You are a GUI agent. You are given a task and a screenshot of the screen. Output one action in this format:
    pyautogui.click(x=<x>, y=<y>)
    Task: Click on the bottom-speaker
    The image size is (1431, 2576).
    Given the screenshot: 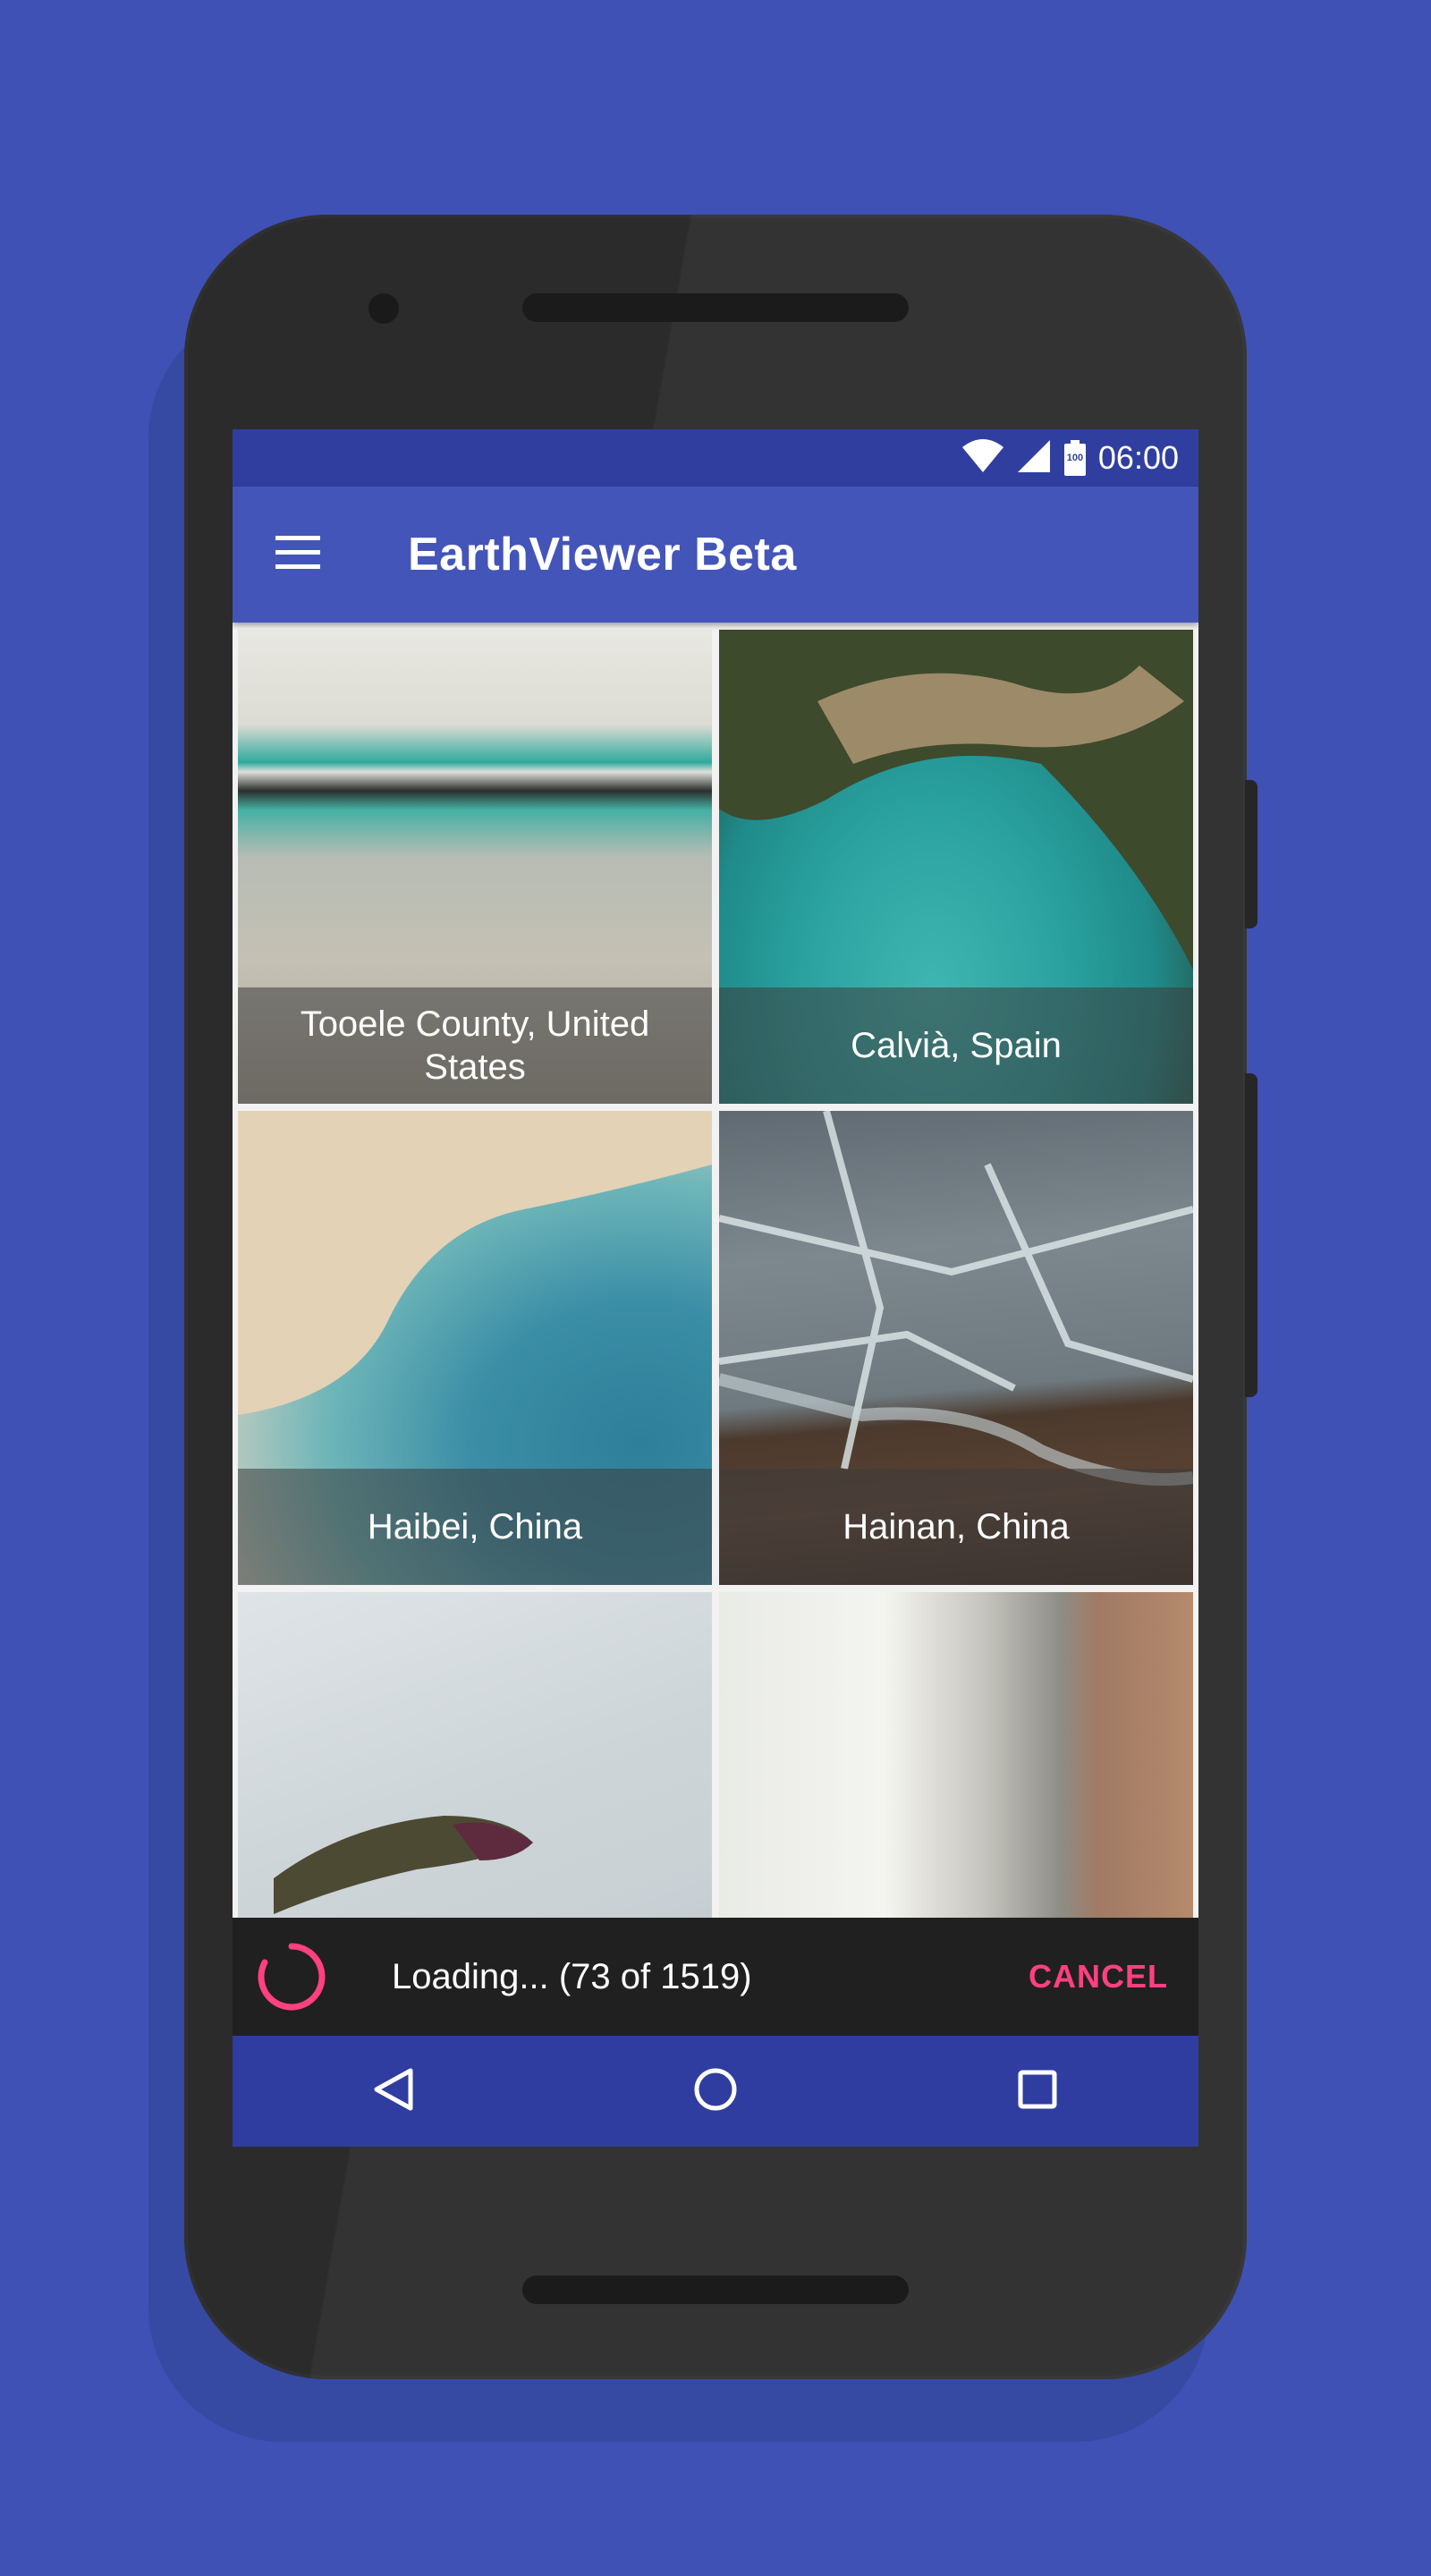 What is the action you would take?
    pyautogui.click(x=716, y=2289)
    